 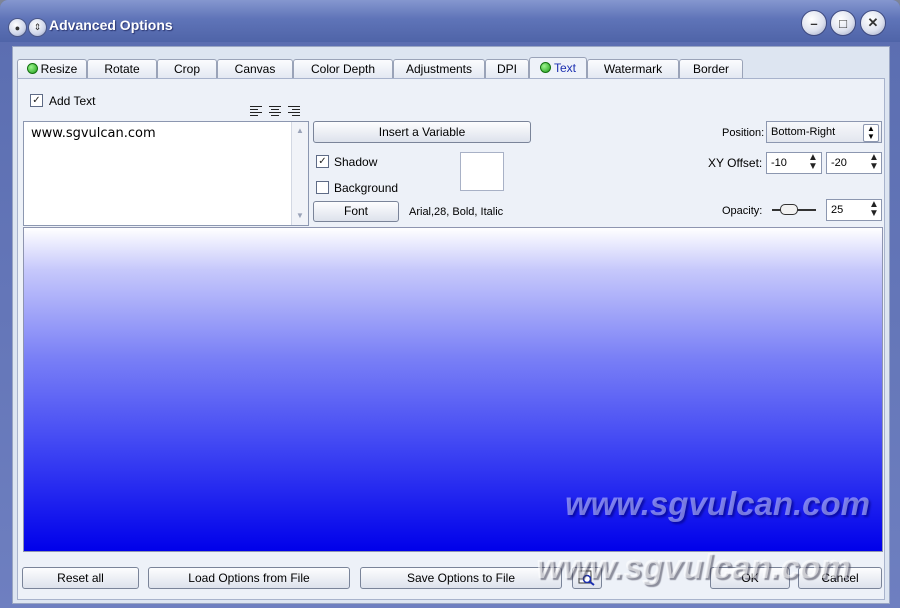 I want to click on rollup-icon: ⇕, so click(x=37, y=27).